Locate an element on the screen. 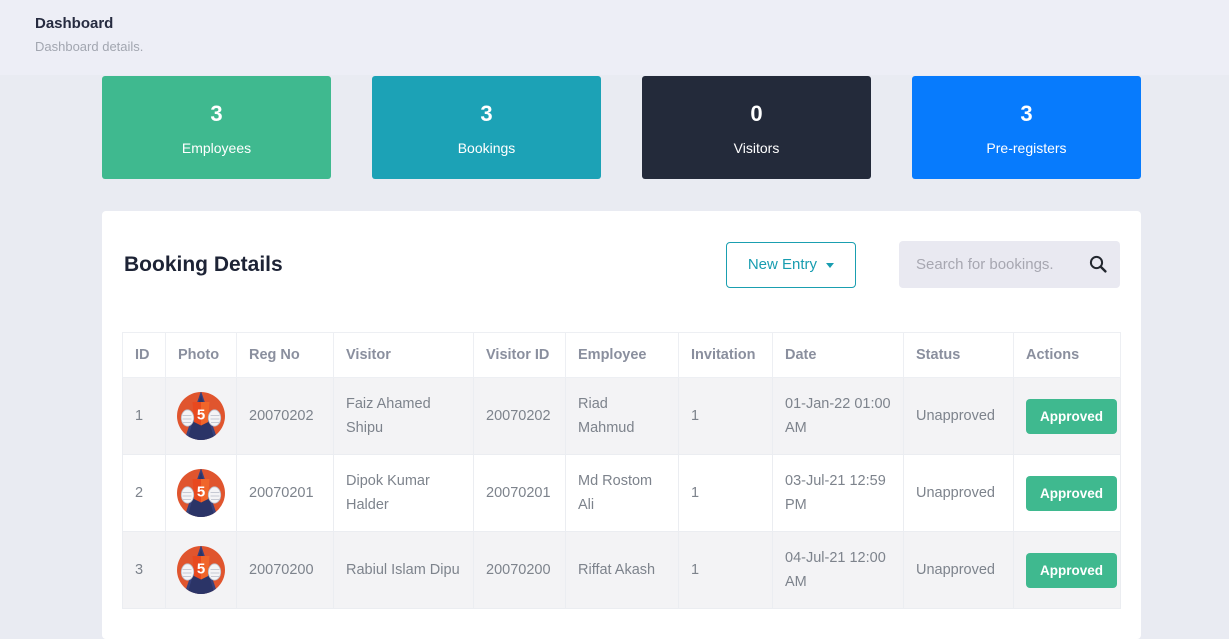 This screenshot has width=1229, height=639. cell-reg-no: 20070202 is located at coordinates (285, 416).